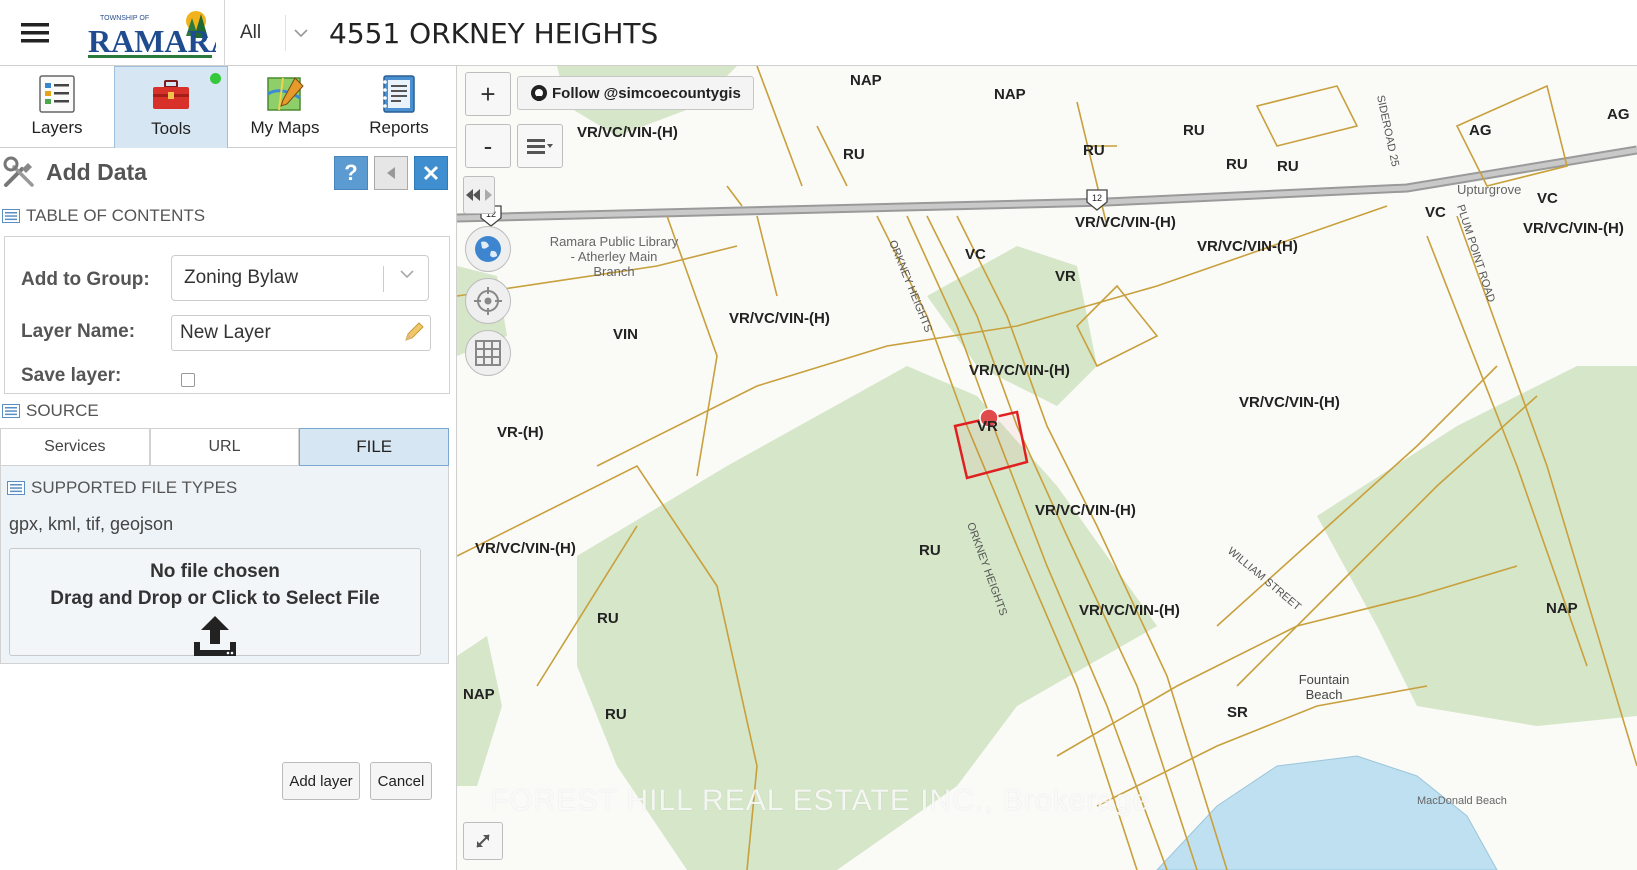 This screenshot has height=870, width=1637. What do you see at coordinates (399, 94) in the screenshot?
I see `reports-icon` at bounding box center [399, 94].